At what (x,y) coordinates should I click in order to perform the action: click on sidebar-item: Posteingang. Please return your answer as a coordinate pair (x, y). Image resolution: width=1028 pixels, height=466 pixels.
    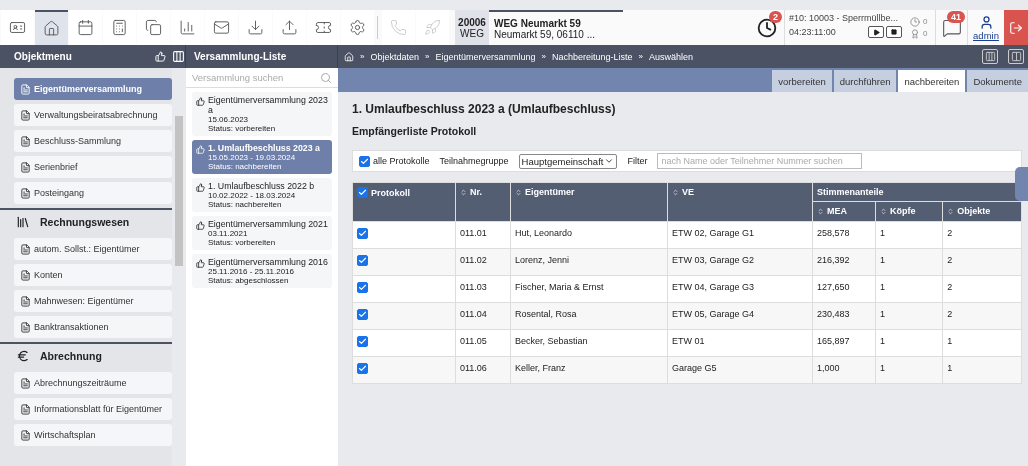
    Looking at the image, I should click on (93, 193).